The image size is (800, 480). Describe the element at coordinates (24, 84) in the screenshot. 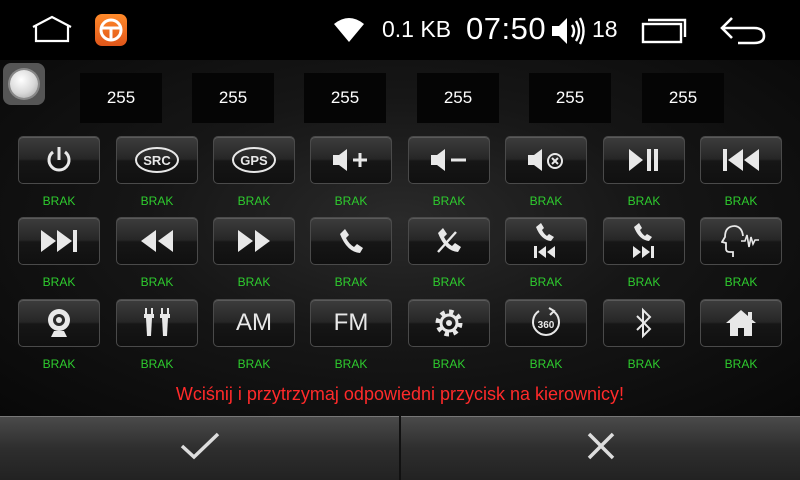

I see `floating-assistive-button` at that location.